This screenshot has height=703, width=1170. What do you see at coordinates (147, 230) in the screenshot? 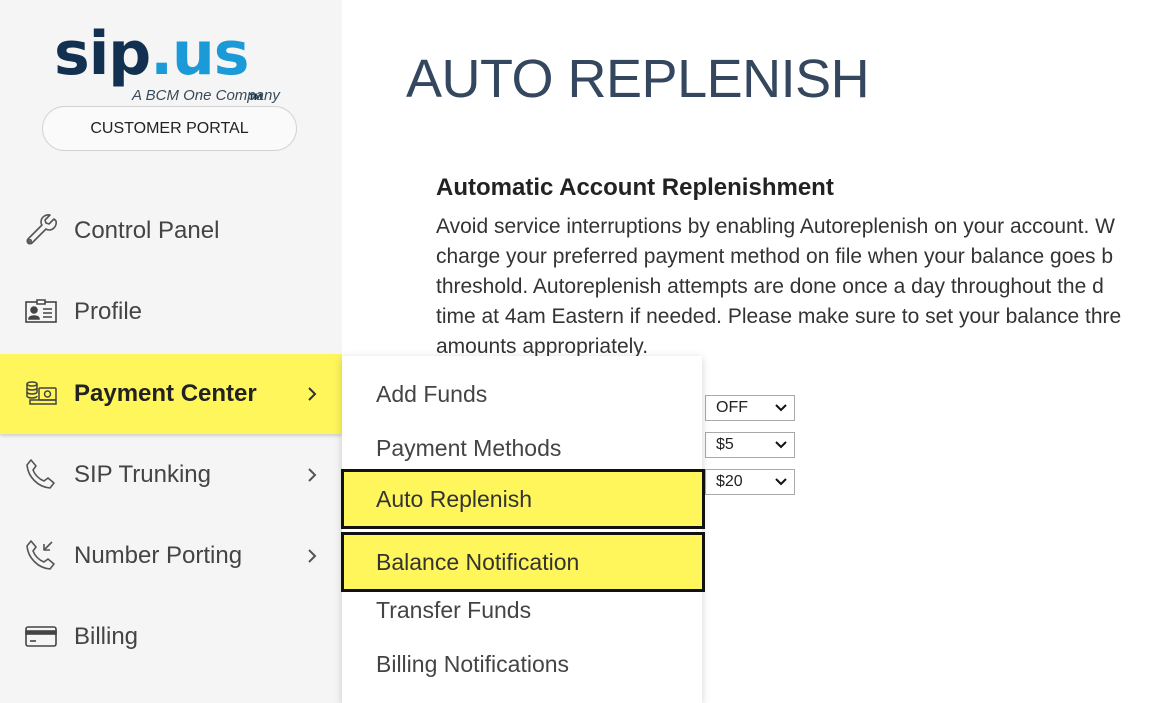
I see `sidebar-item-label: Control Panel` at bounding box center [147, 230].